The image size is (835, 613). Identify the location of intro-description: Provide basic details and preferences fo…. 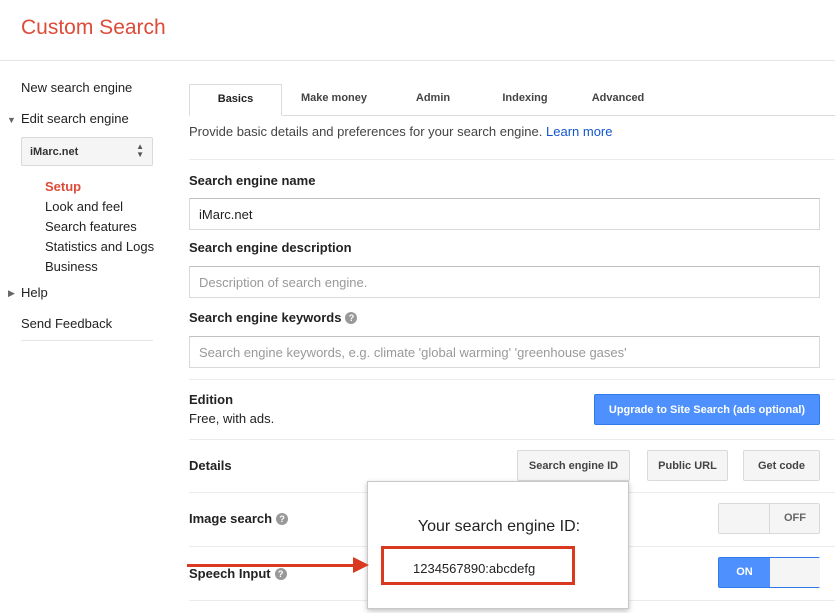
(366, 131).